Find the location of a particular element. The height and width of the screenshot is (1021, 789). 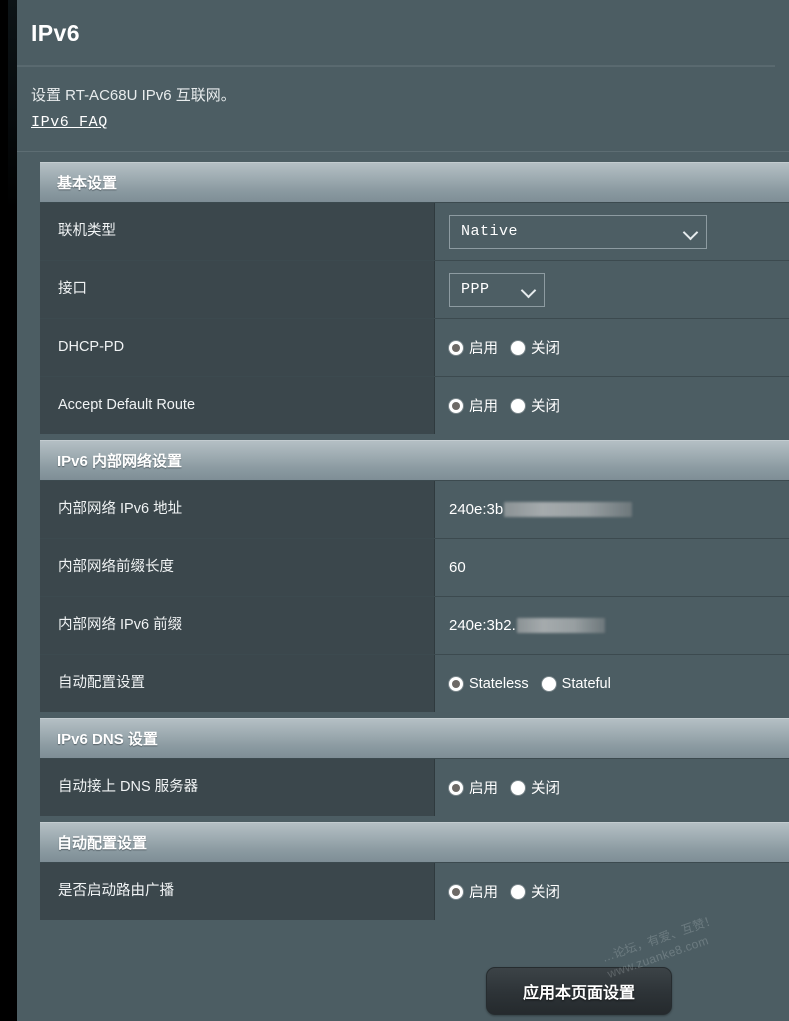

router-advertisement-enable-radio: 启用 is located at coordinates (473, 891).